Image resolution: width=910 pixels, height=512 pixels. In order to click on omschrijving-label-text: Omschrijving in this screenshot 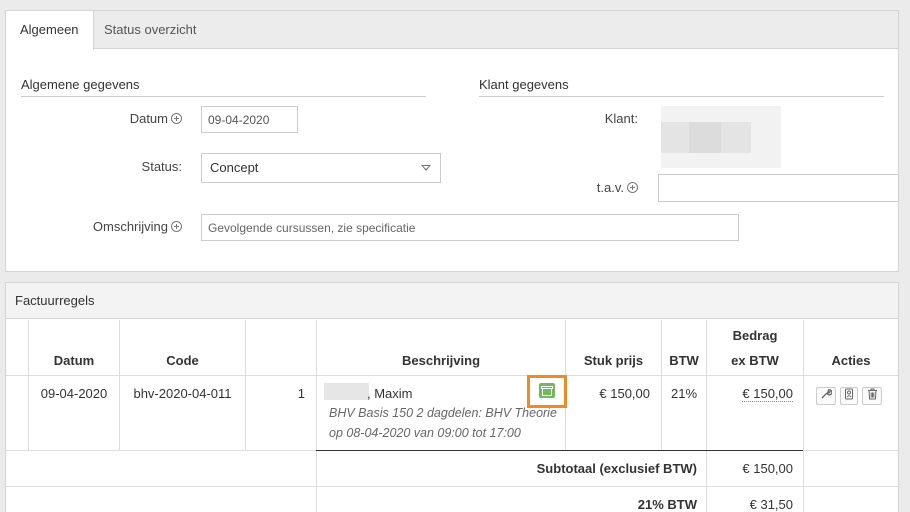, I will do `click(130, 226)`.